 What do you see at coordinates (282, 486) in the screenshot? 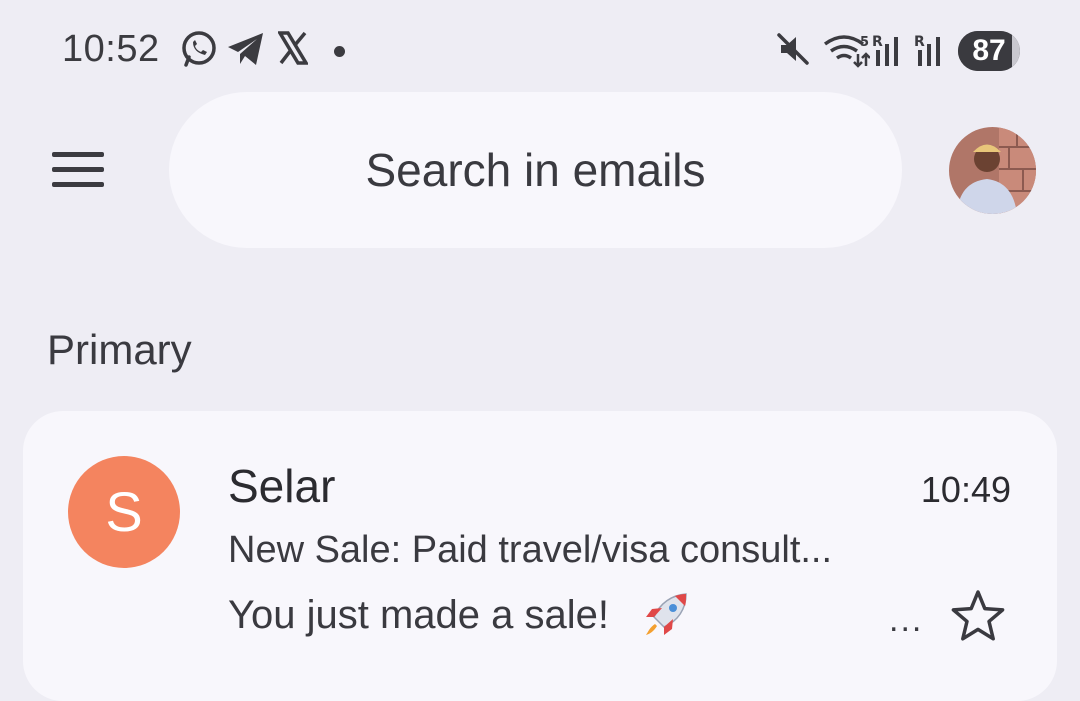
I see `email-sender: Selar` at bounding box center [282, 486].